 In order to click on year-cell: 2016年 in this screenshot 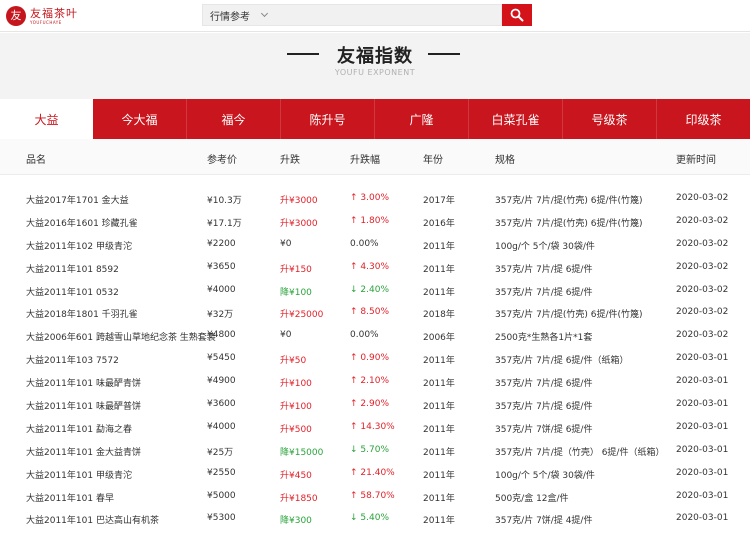, I will do `click(439, 223)`.